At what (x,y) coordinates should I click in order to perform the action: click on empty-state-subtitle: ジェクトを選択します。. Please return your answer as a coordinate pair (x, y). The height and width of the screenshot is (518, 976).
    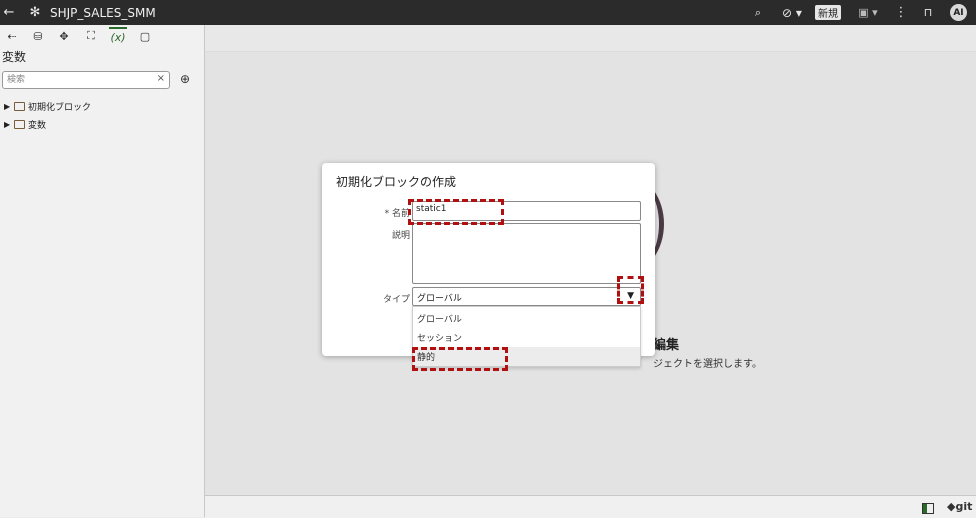
    Looking at the image, I should click on (707, 364).